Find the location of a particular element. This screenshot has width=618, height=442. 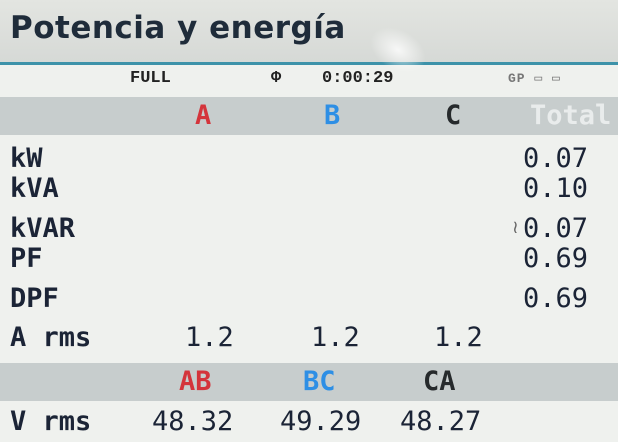

line-ab-value: 48.32 is located at coordinates (193, 421).